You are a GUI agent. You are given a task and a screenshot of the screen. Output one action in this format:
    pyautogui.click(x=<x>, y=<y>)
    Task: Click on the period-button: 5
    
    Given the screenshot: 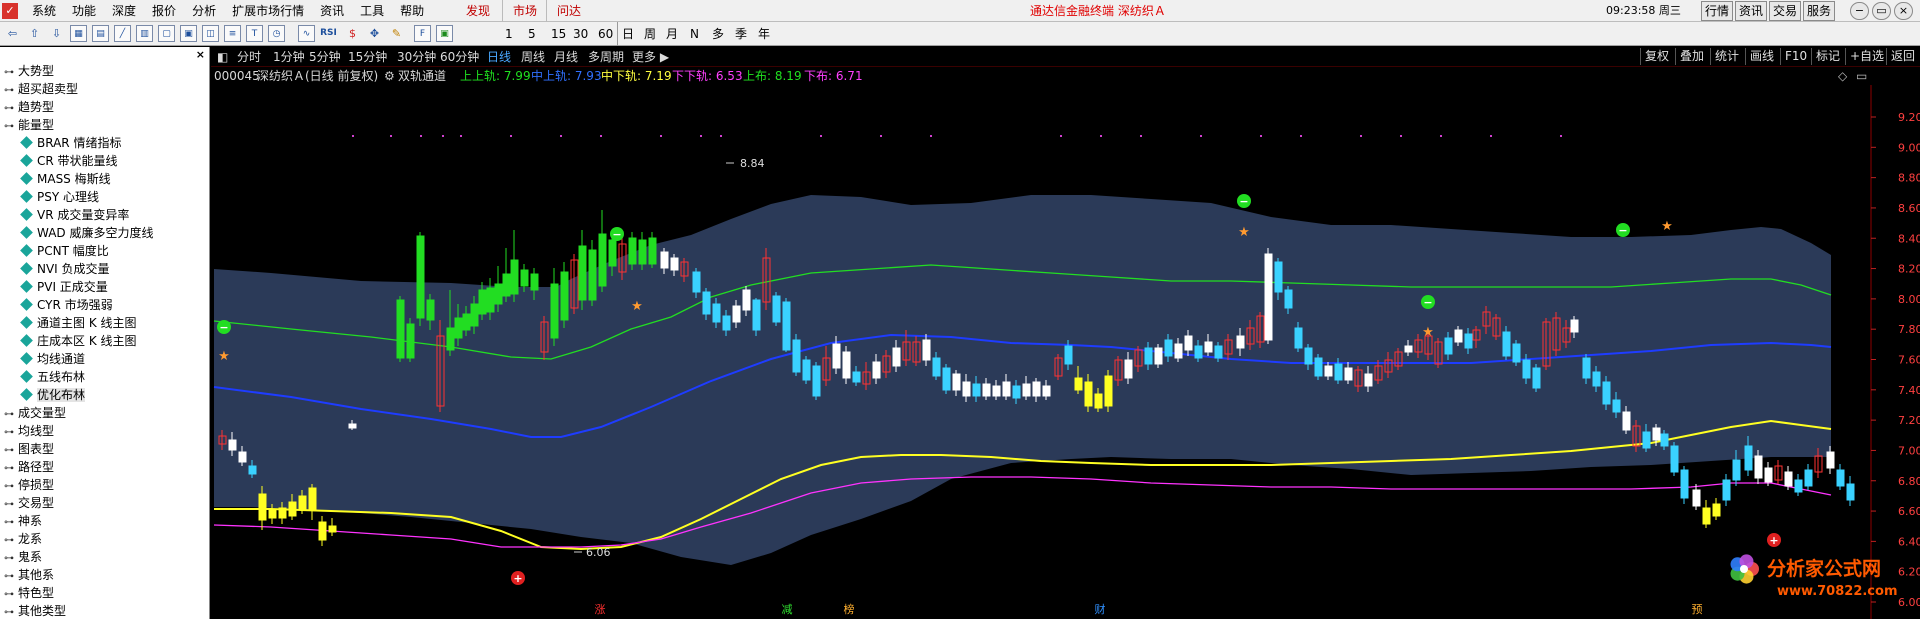 What is the action you would take?
    pyautogui.click(x=532, y=34)
    